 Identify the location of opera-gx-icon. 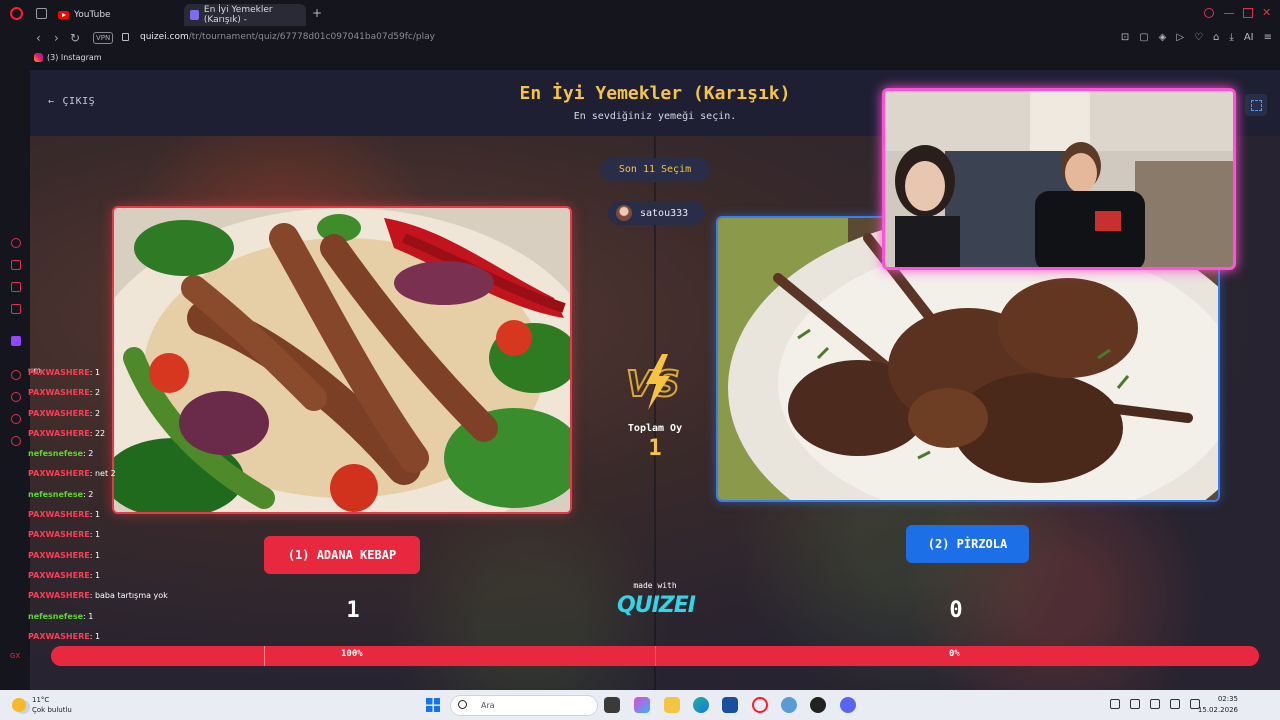
(760, 705).